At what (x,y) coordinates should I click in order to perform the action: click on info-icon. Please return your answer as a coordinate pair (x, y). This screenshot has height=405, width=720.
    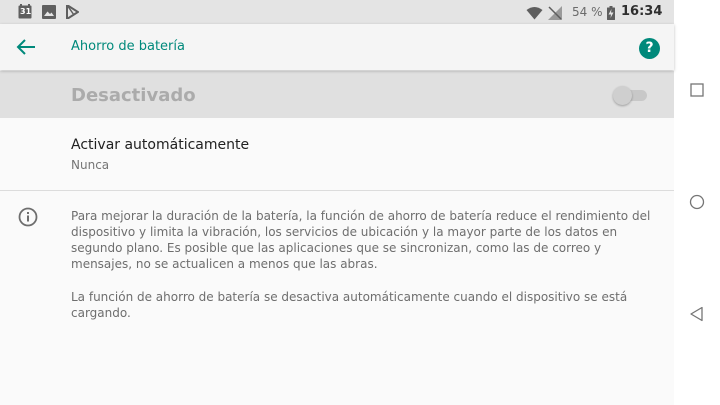
    Looking at the image, I should click on (28, 217).